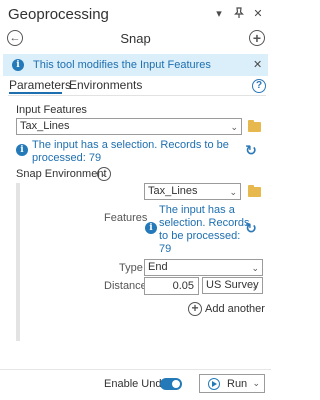 This screenshot has width=320, height=400. Describe the element at coordinates (58, 14) in the screenshot. I see `pane-title: Geoprocessing` at that location.